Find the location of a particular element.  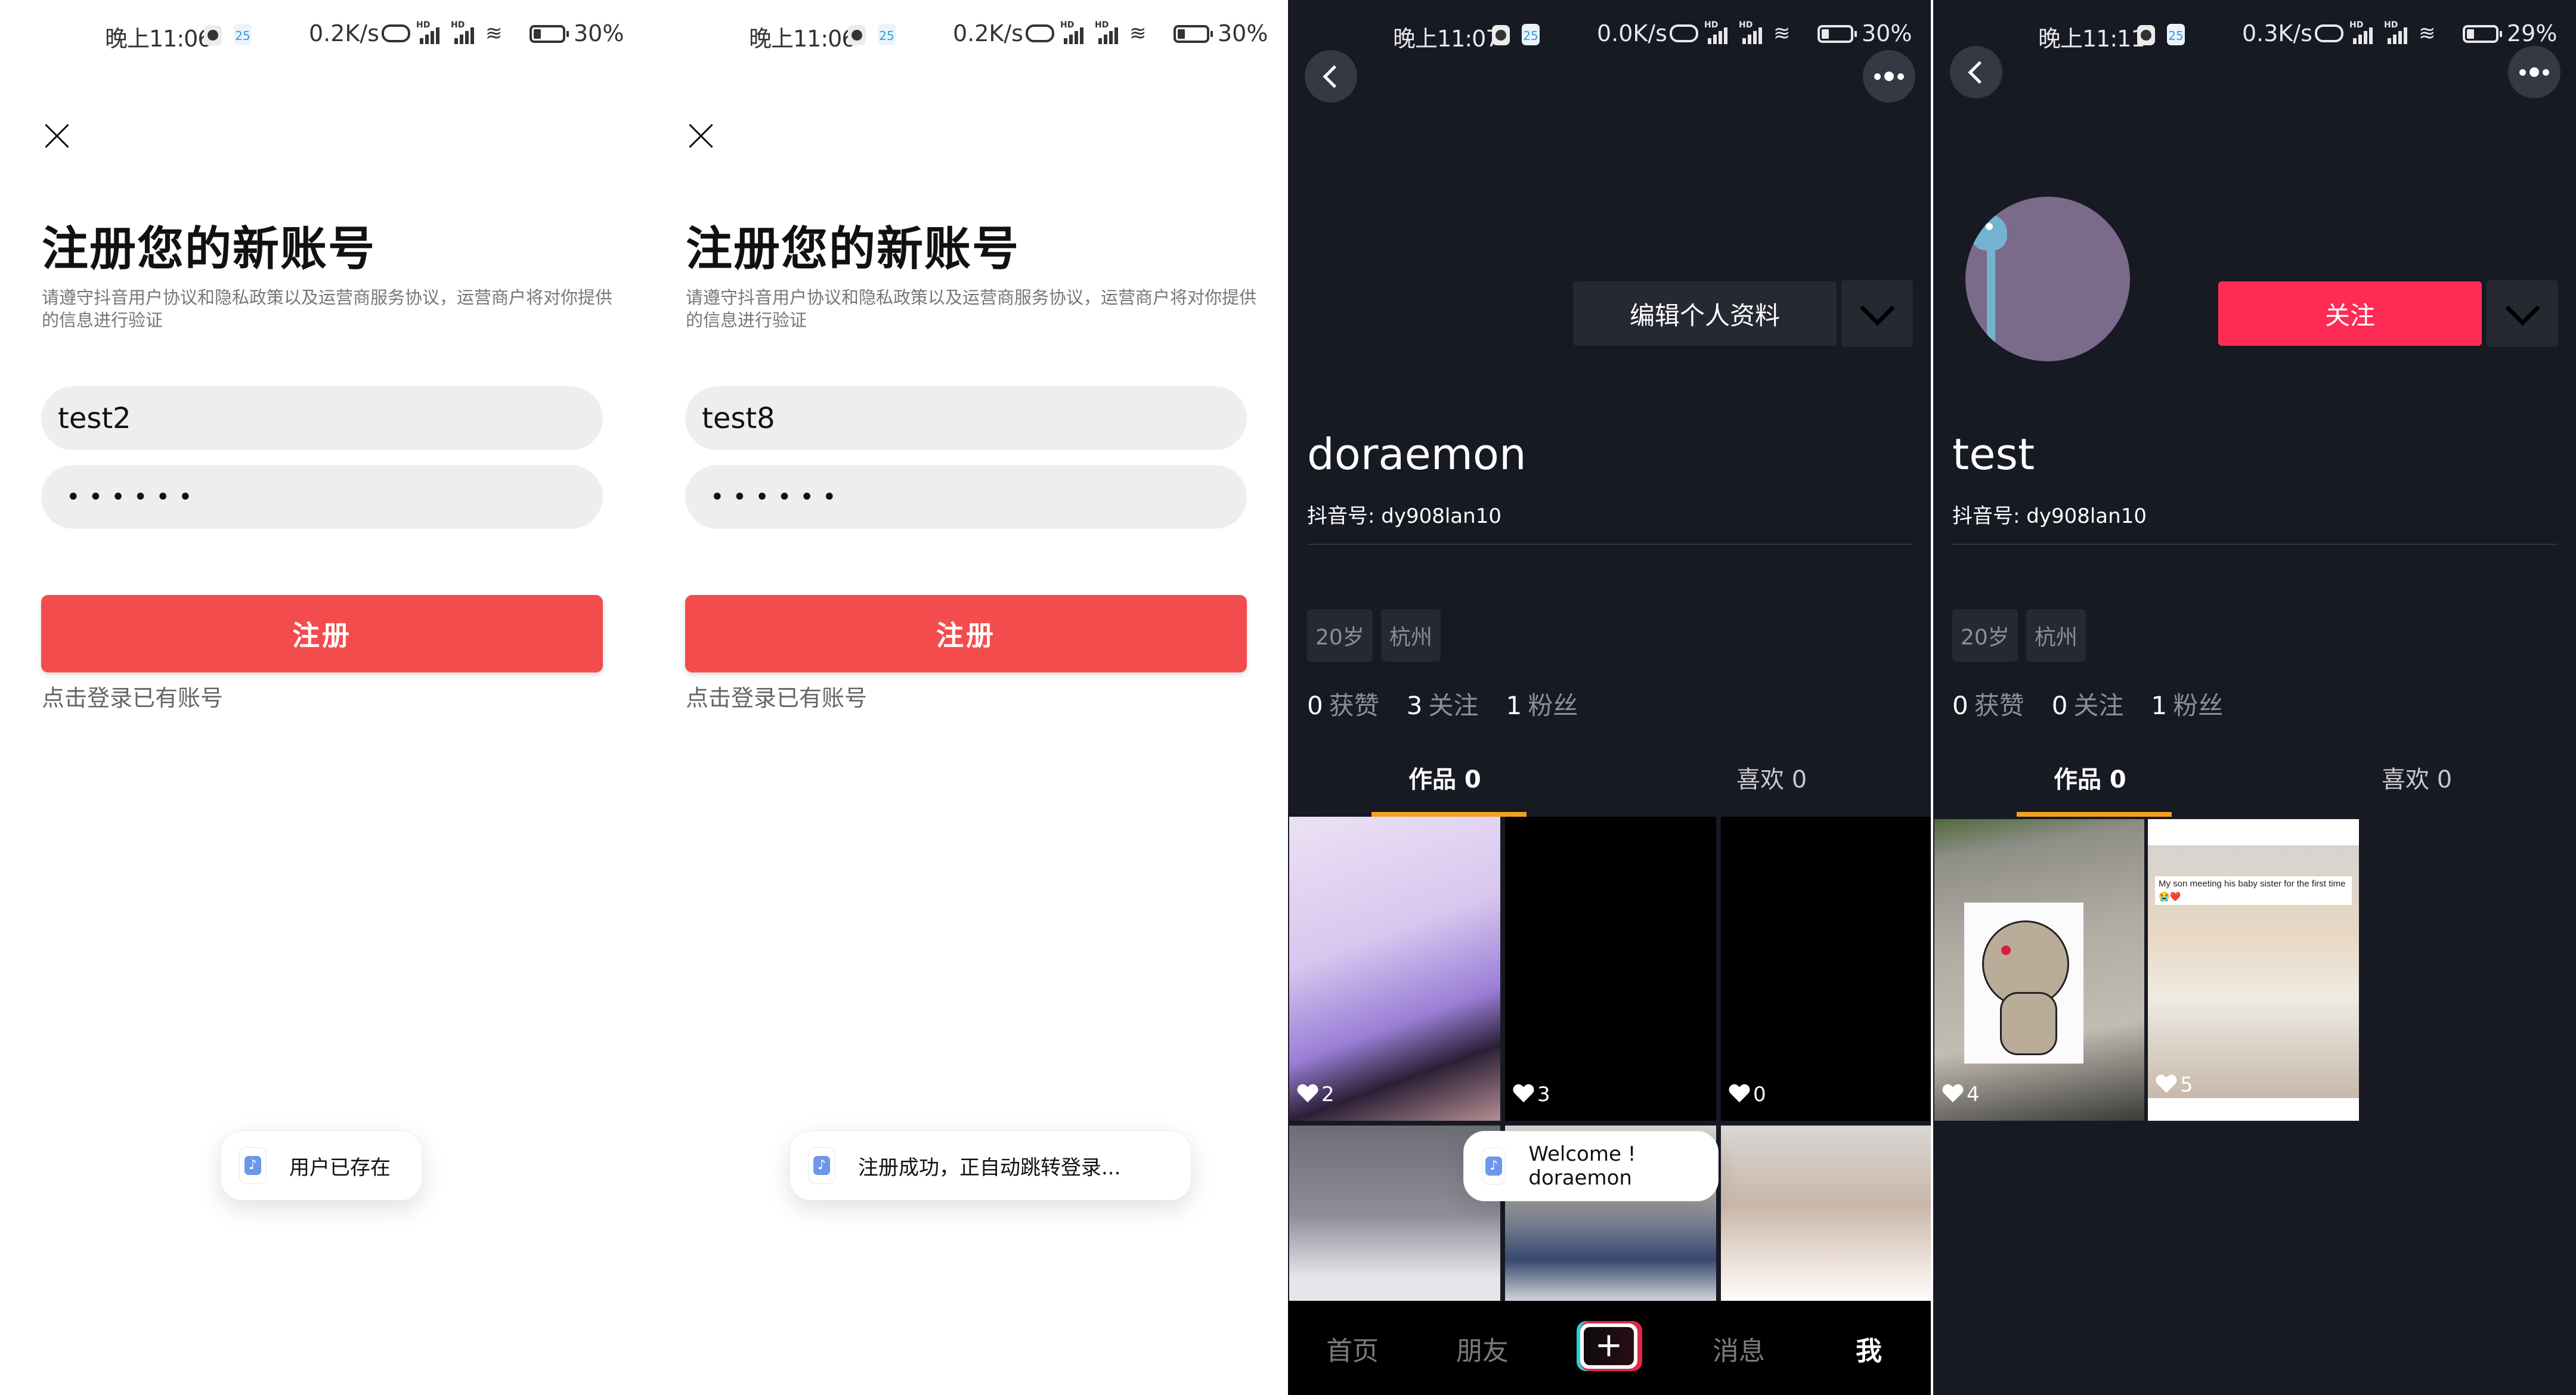

stat-following: 0 关注 is located at coordinates (2088, 704).